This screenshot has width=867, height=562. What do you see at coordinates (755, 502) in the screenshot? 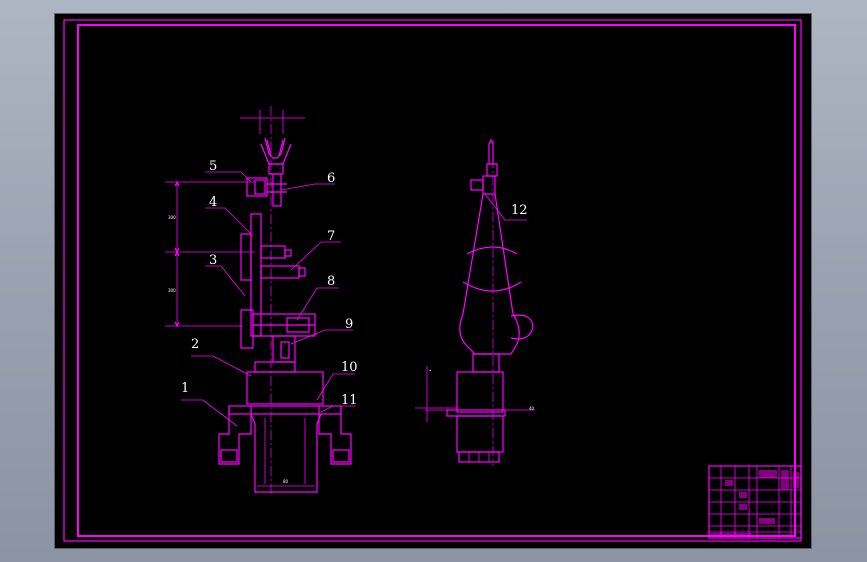
I see `title-block` at bounding box center [755, 502].